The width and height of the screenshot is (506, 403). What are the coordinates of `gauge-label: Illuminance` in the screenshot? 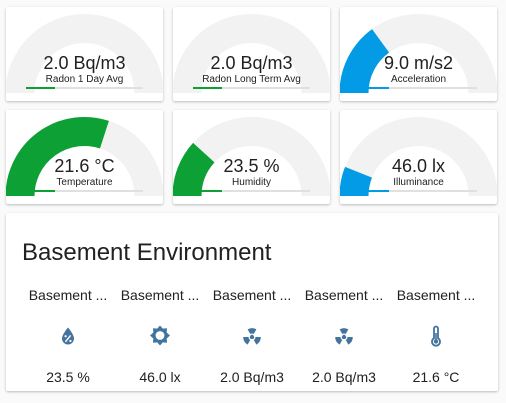 It's located at (418, 182).